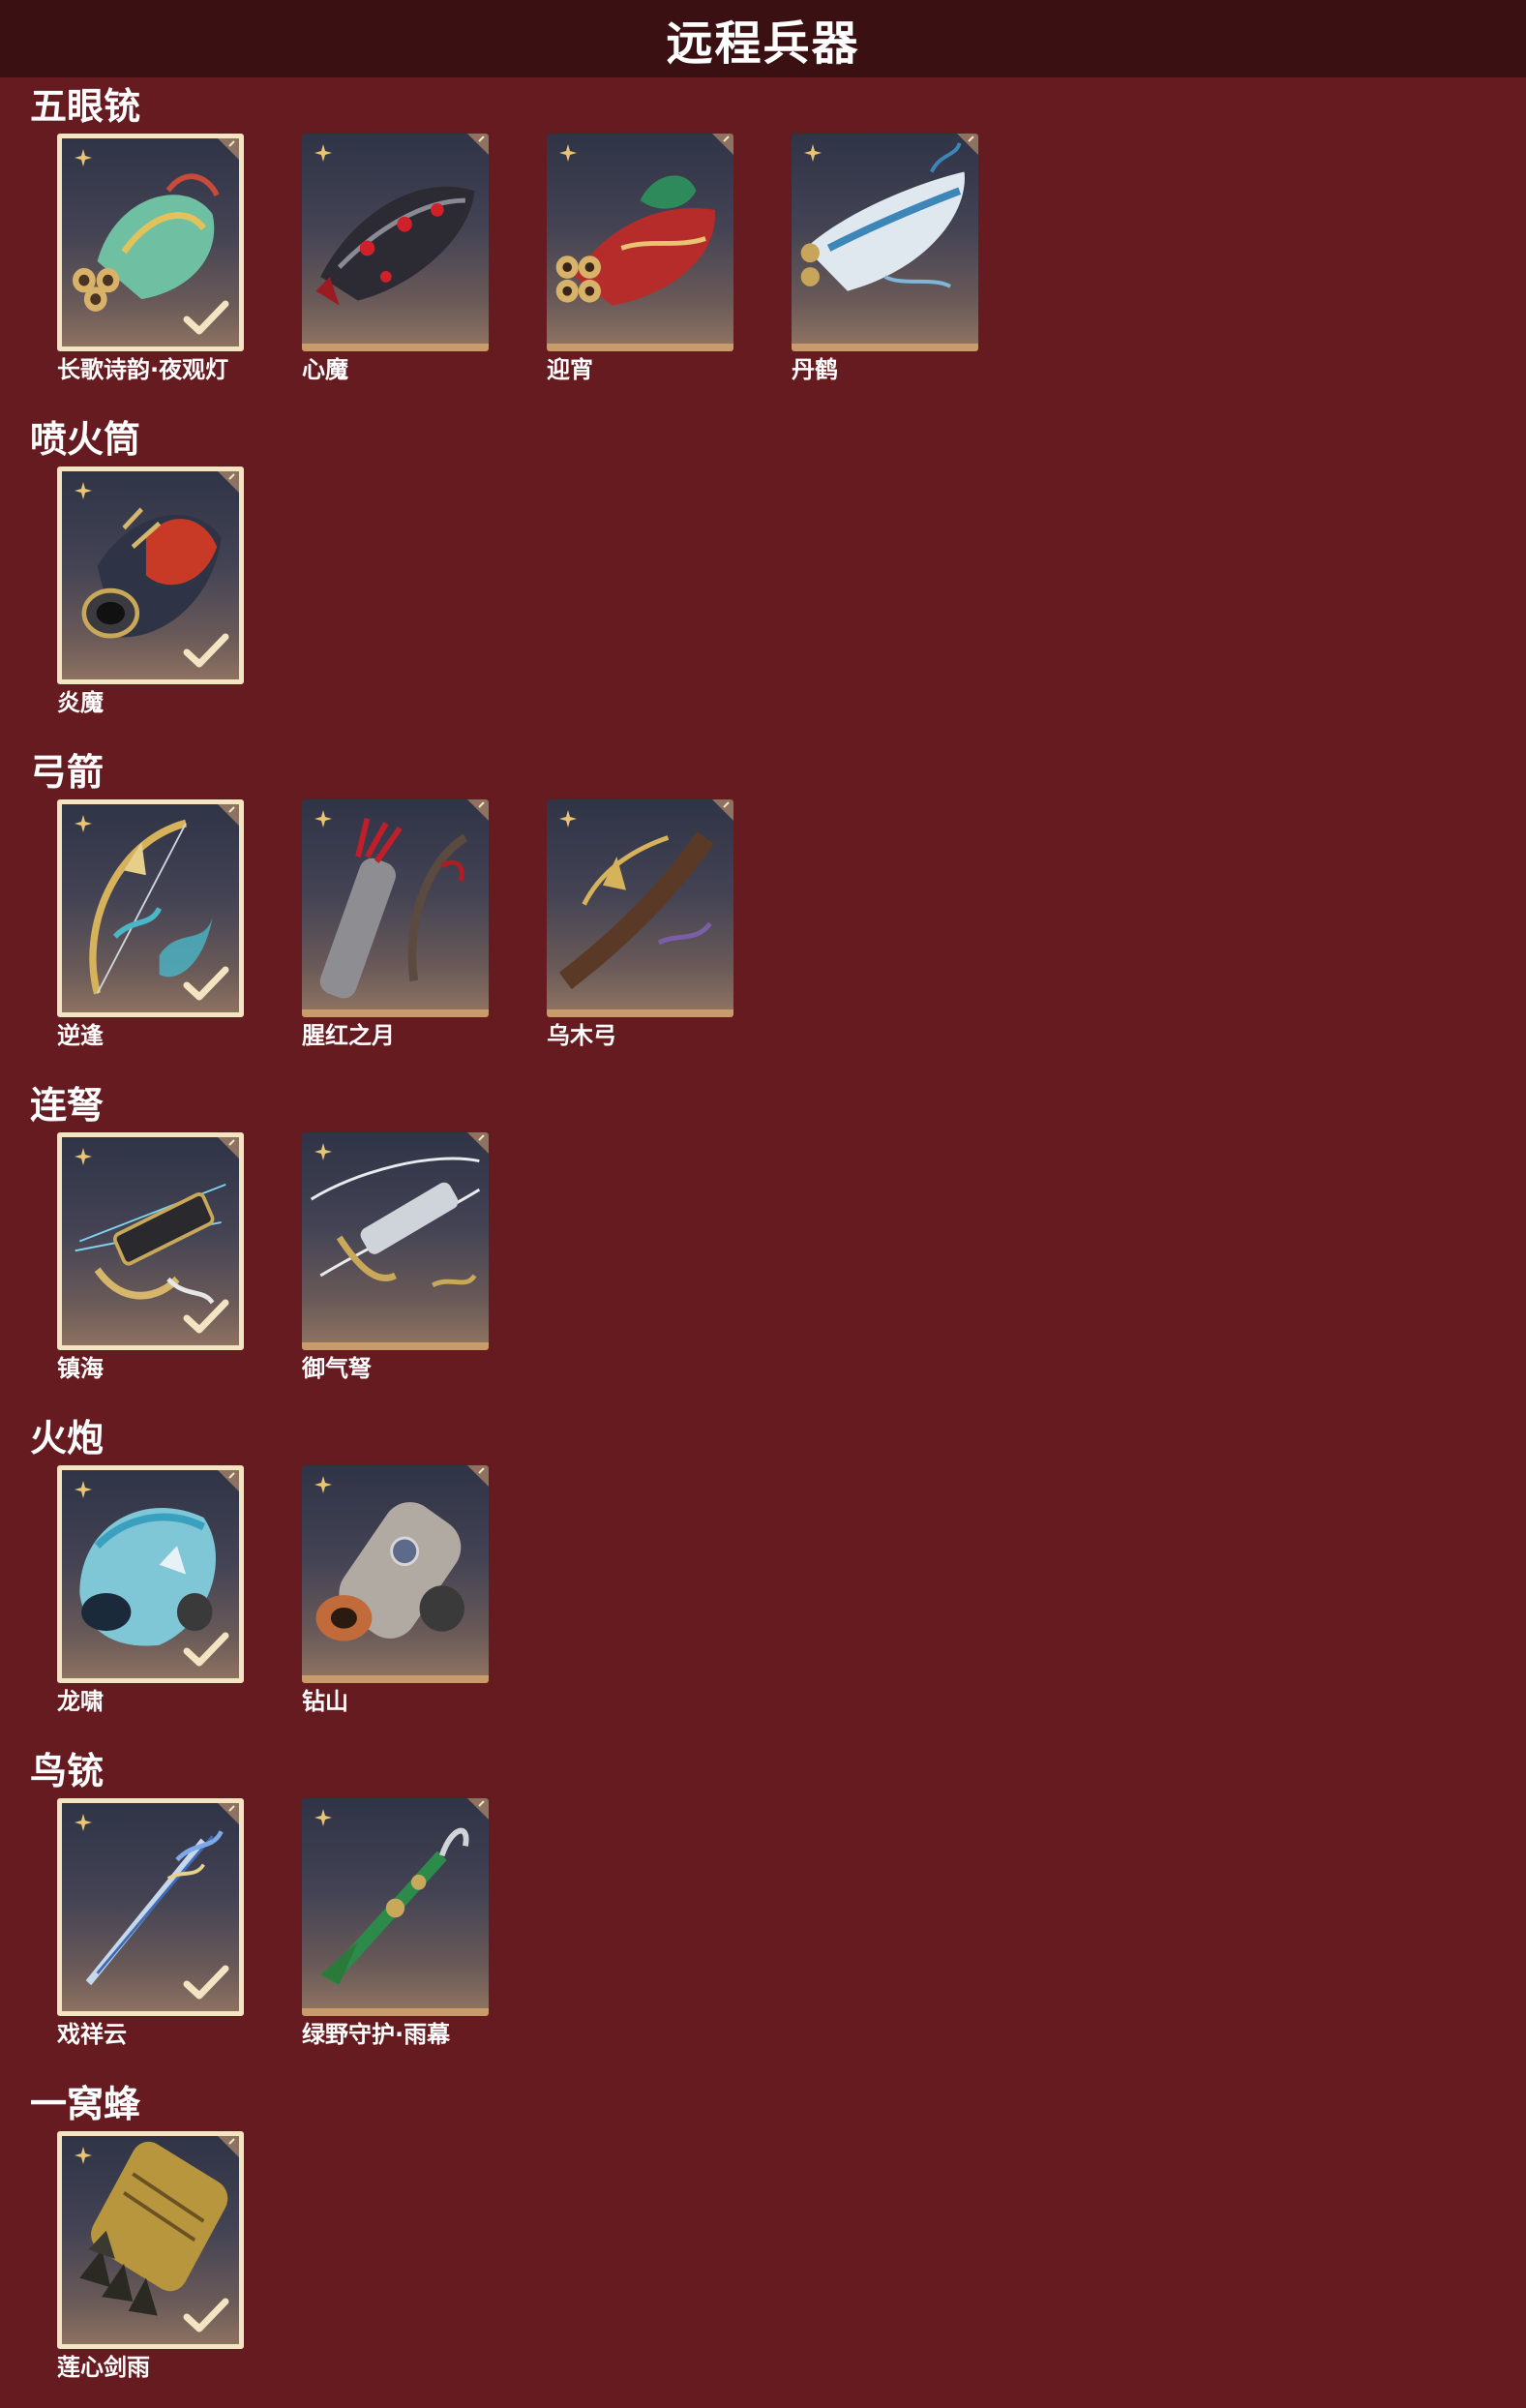  Describe the element at coordinates (80, 1035) in the screenshot. I see `weapon-name: 逆逢` at that location.